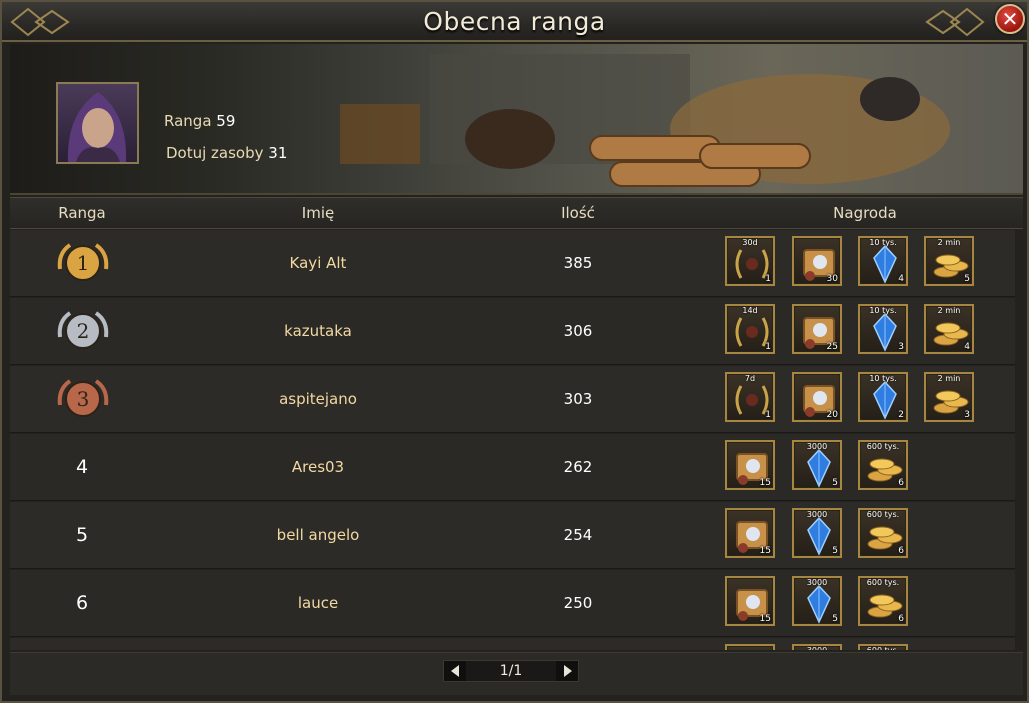  What do you see at coordinates (226, 121) in the screenshot?
I see `player-rank-value: 59` at bounding box center [226, 121].